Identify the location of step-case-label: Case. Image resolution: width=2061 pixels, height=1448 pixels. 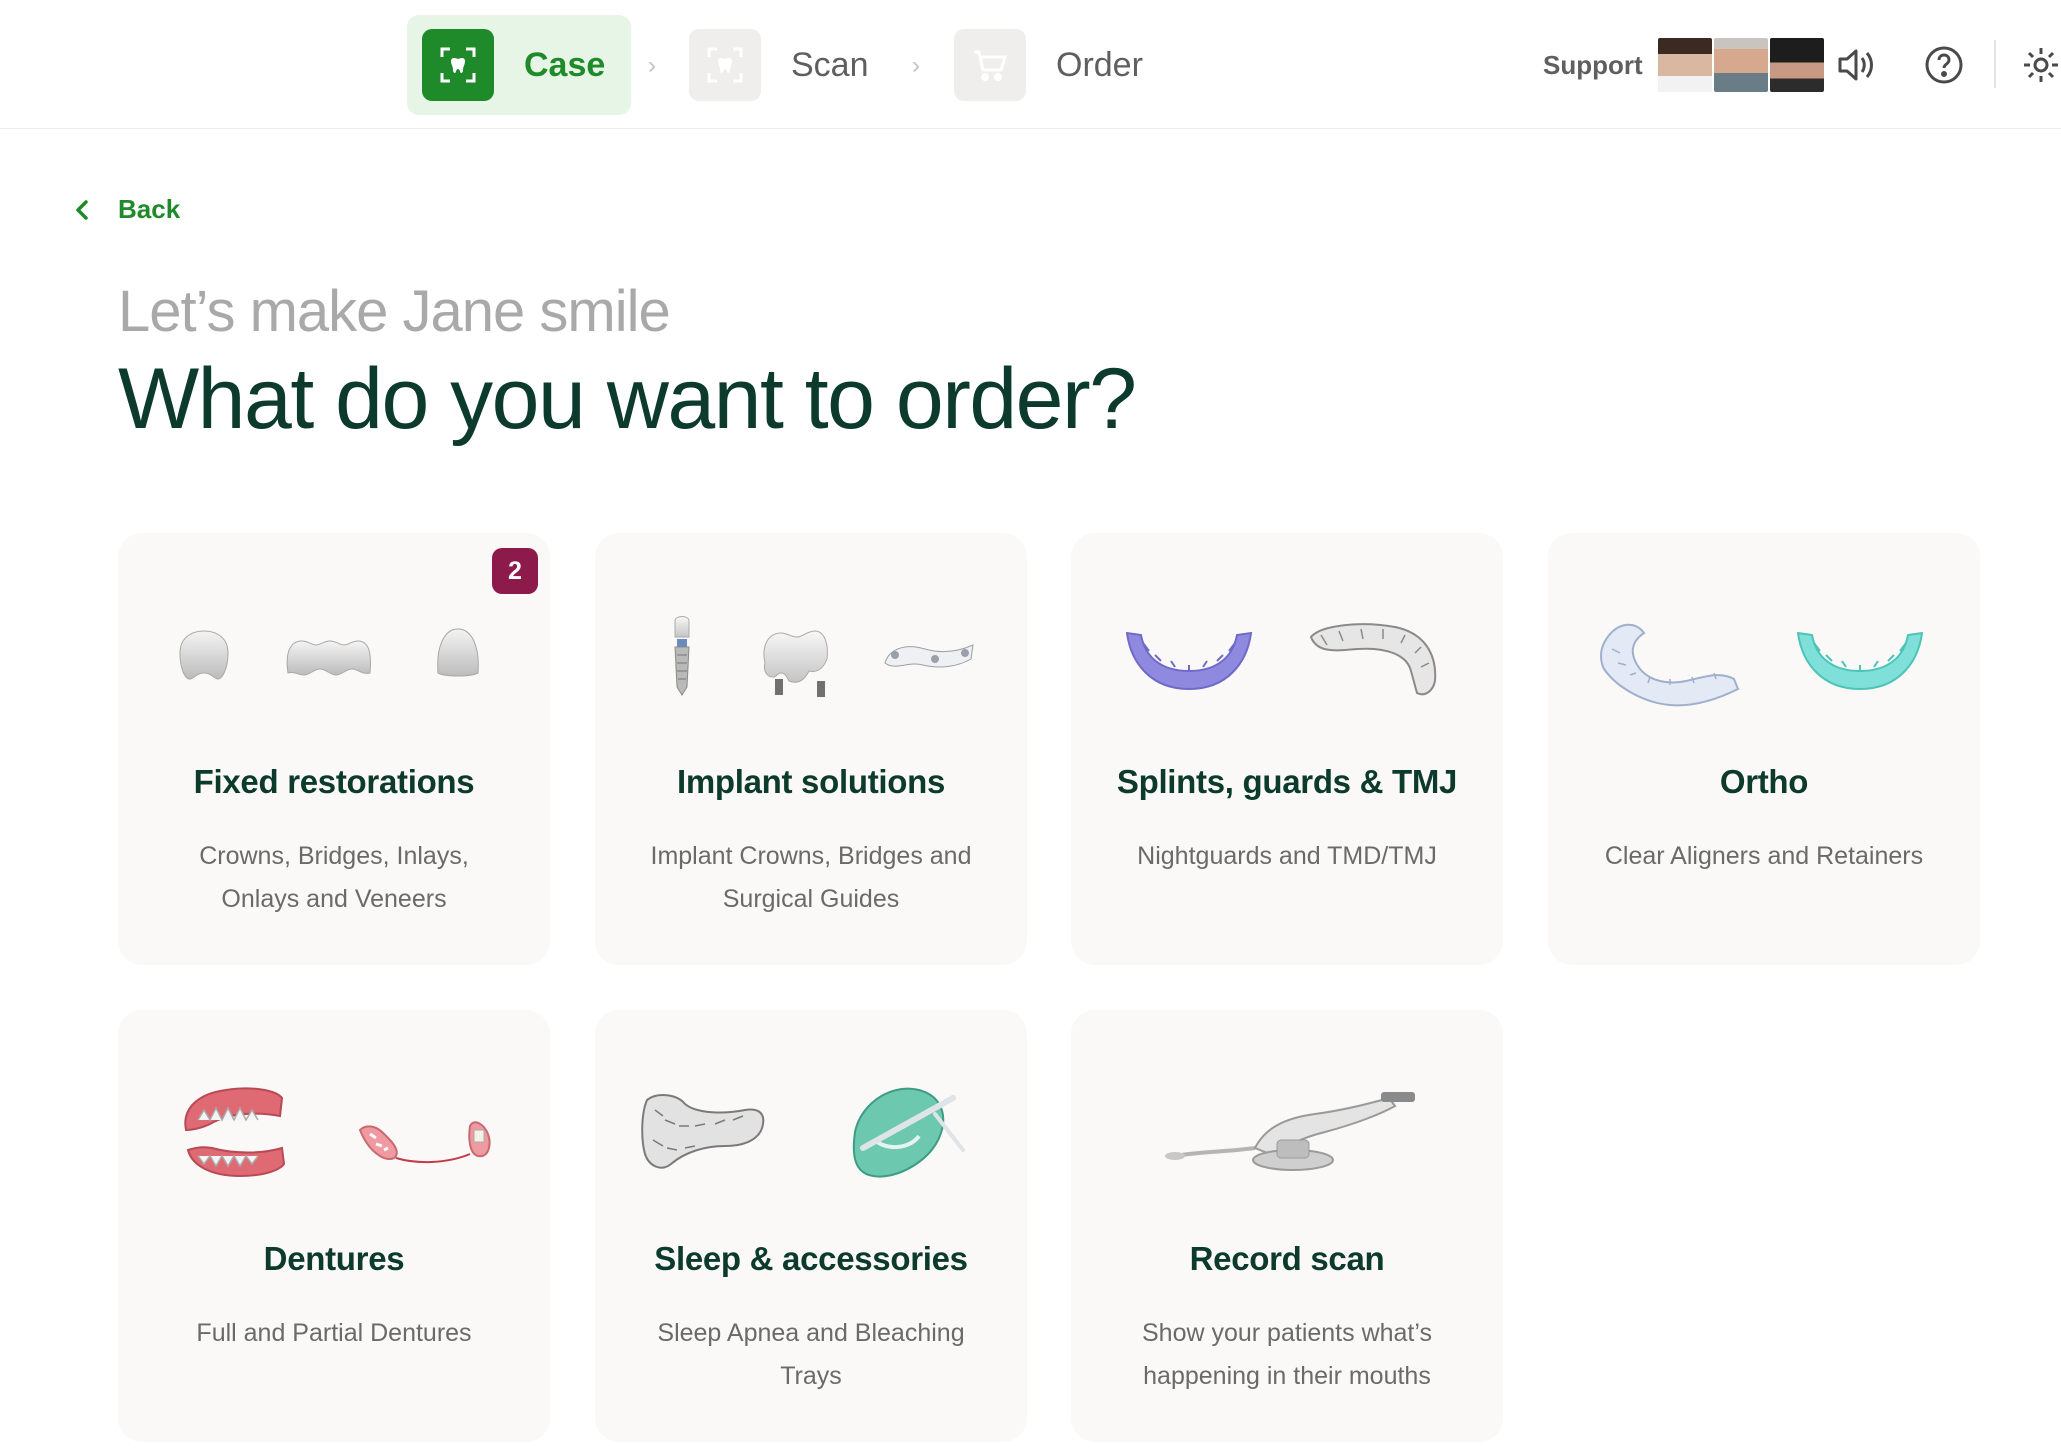
(565, 64).